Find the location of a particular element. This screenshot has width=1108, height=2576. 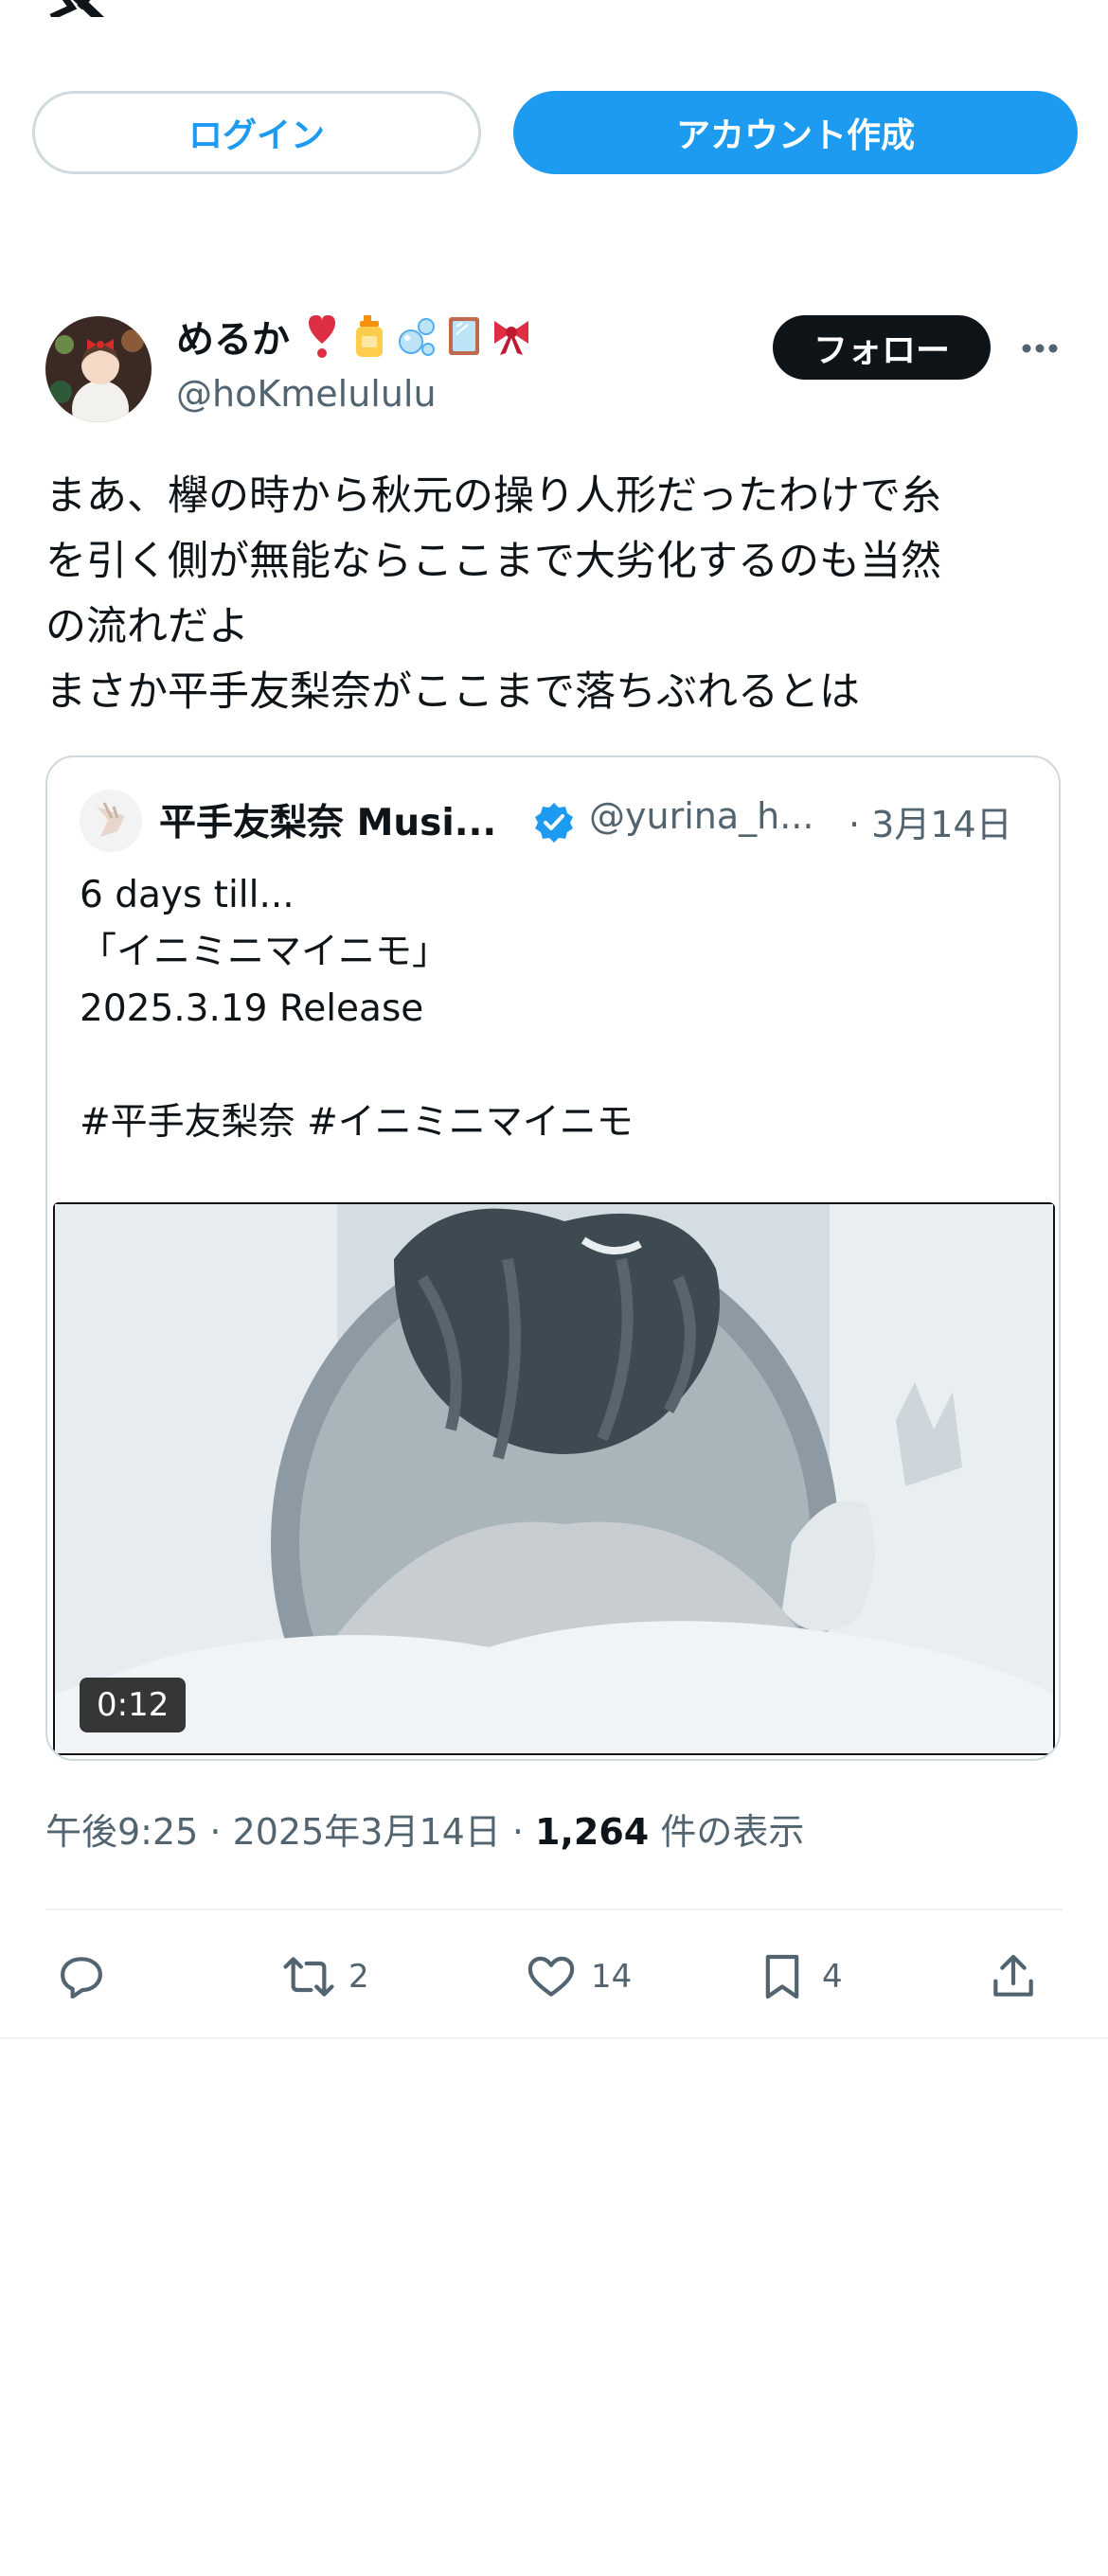

quoted-avatar is located at coordinates (111, 821).